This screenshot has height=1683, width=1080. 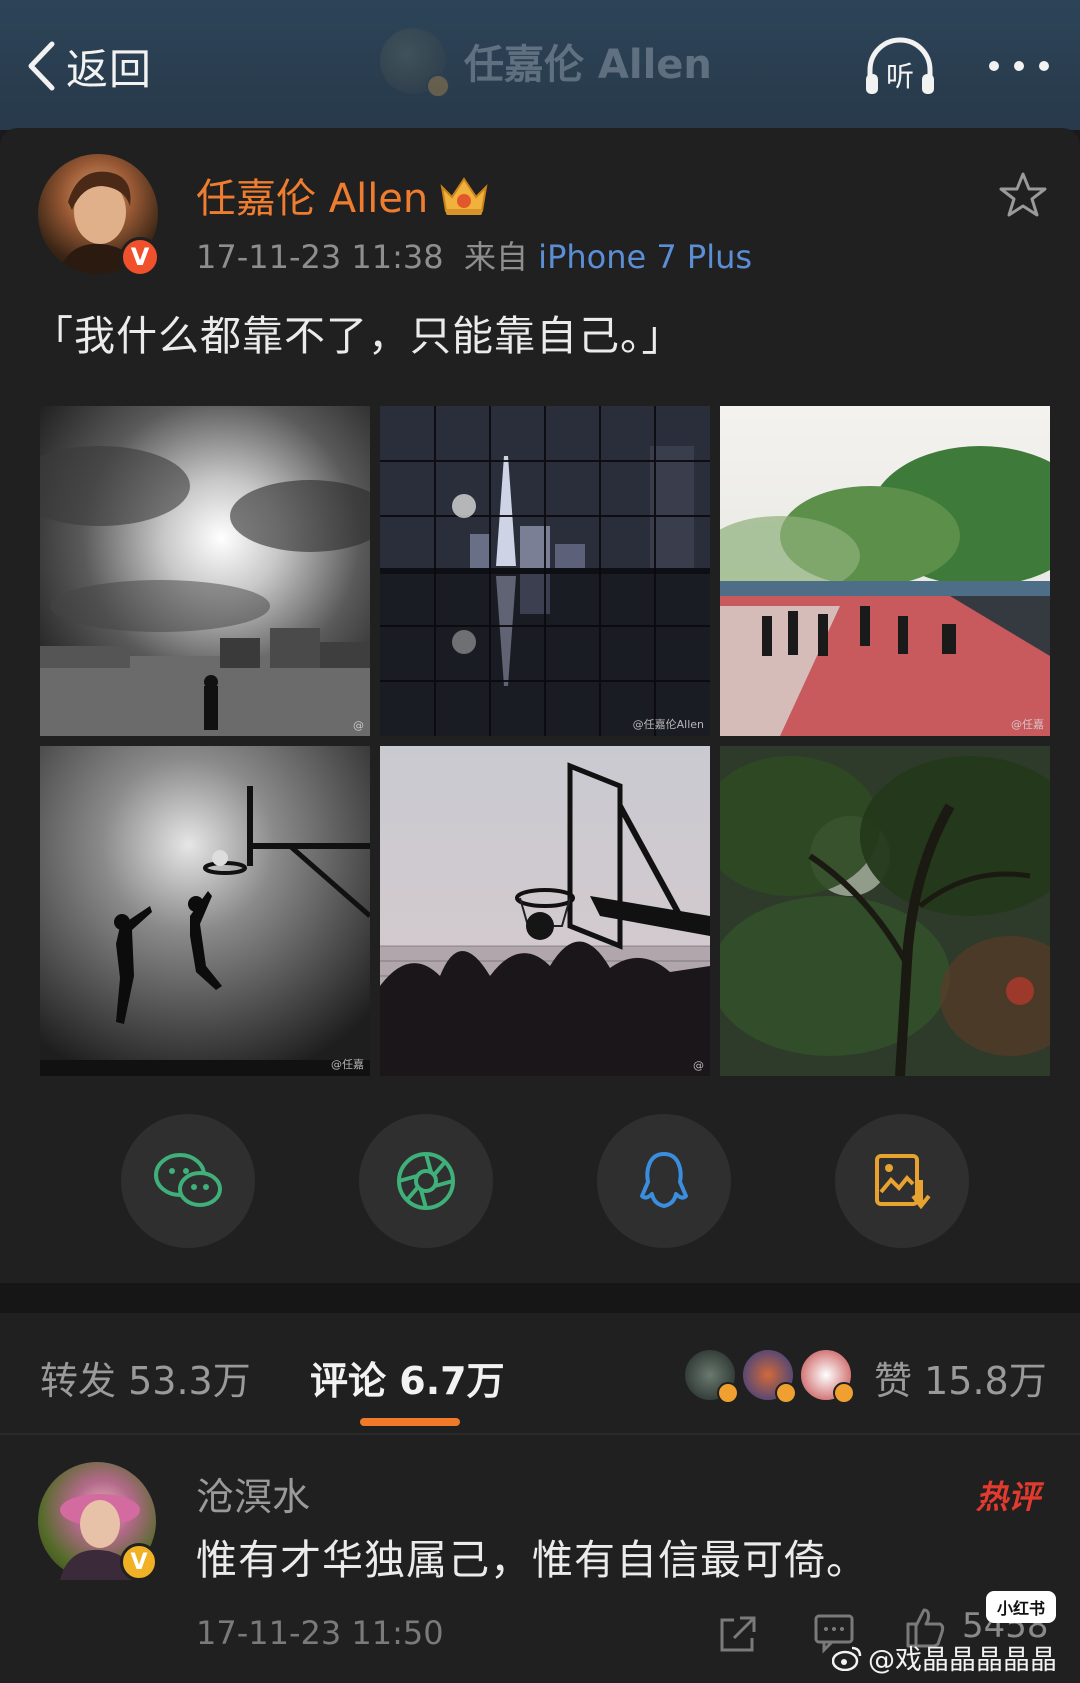 I want to click on author-row: 任嘉伦 Allen, so click(x=343, y=195).